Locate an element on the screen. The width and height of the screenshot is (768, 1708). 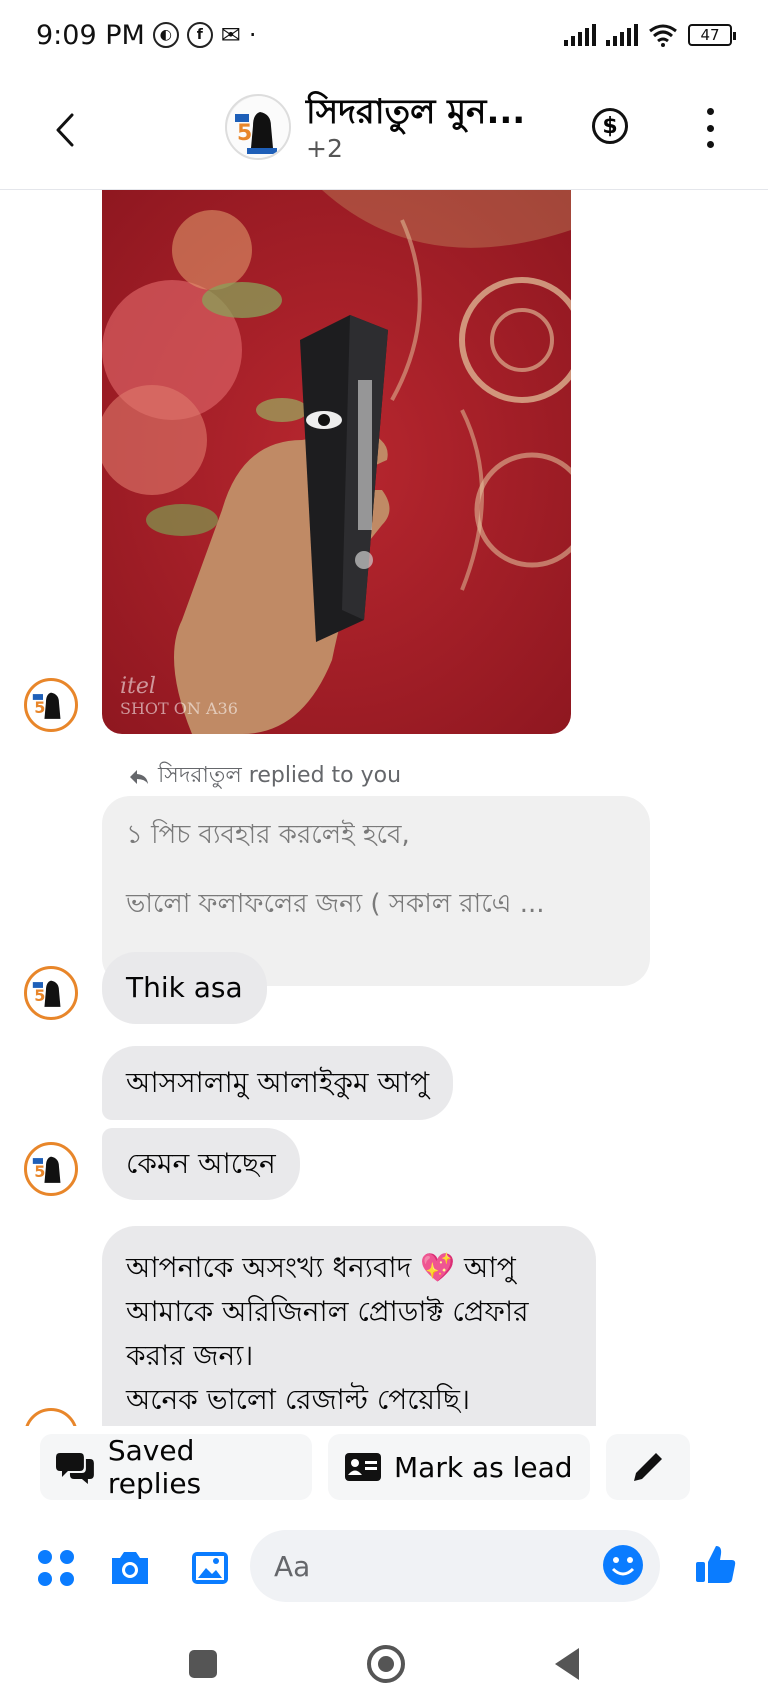
watermark-shot: SHOT ON A36 is located at coordinates (179, 708).